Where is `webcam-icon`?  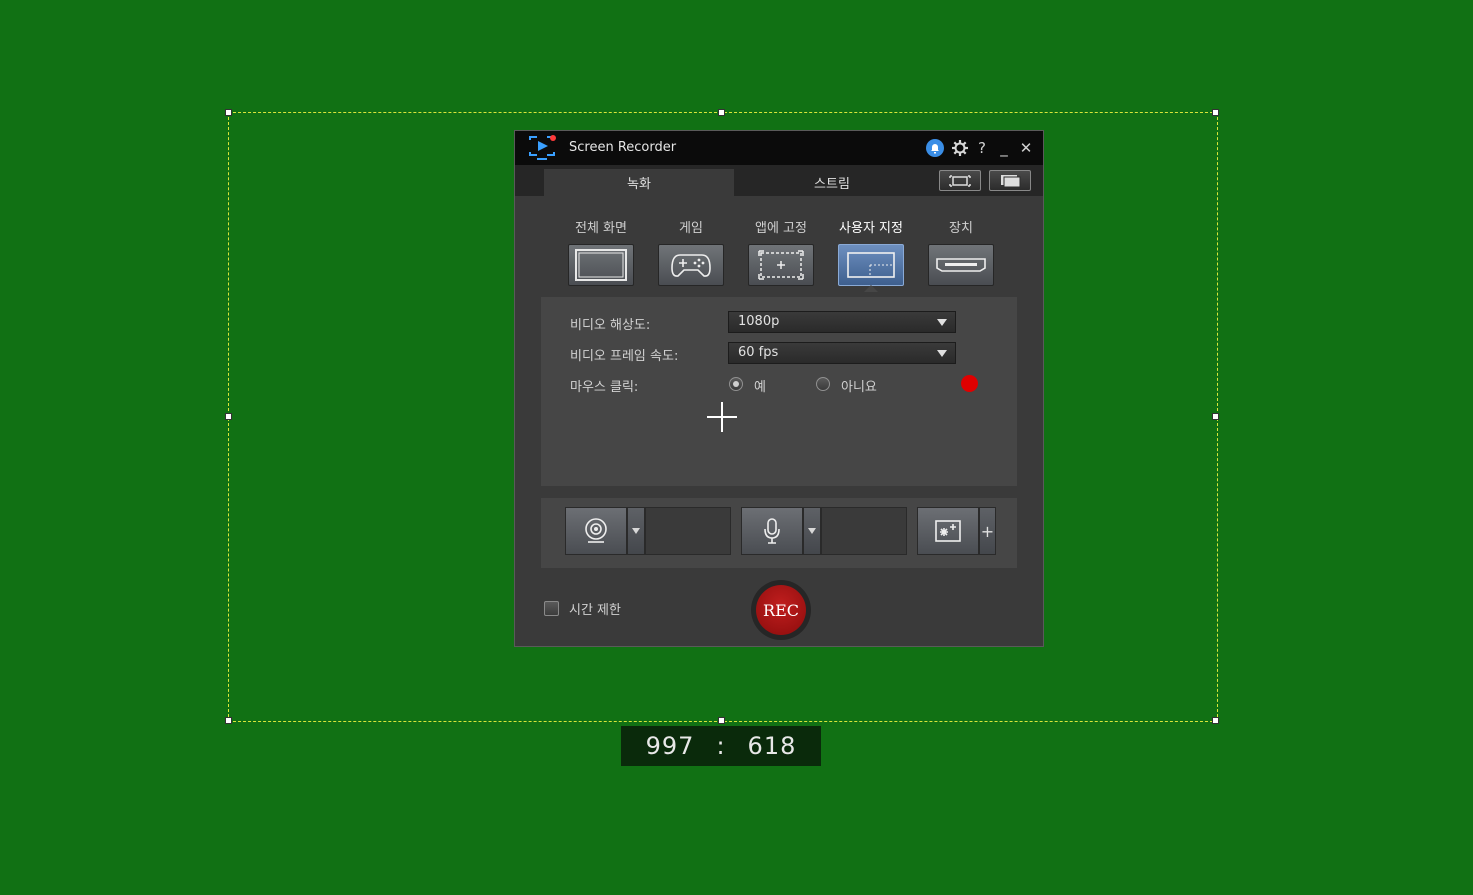
webcam-icon is located at coordinates (596, 530).